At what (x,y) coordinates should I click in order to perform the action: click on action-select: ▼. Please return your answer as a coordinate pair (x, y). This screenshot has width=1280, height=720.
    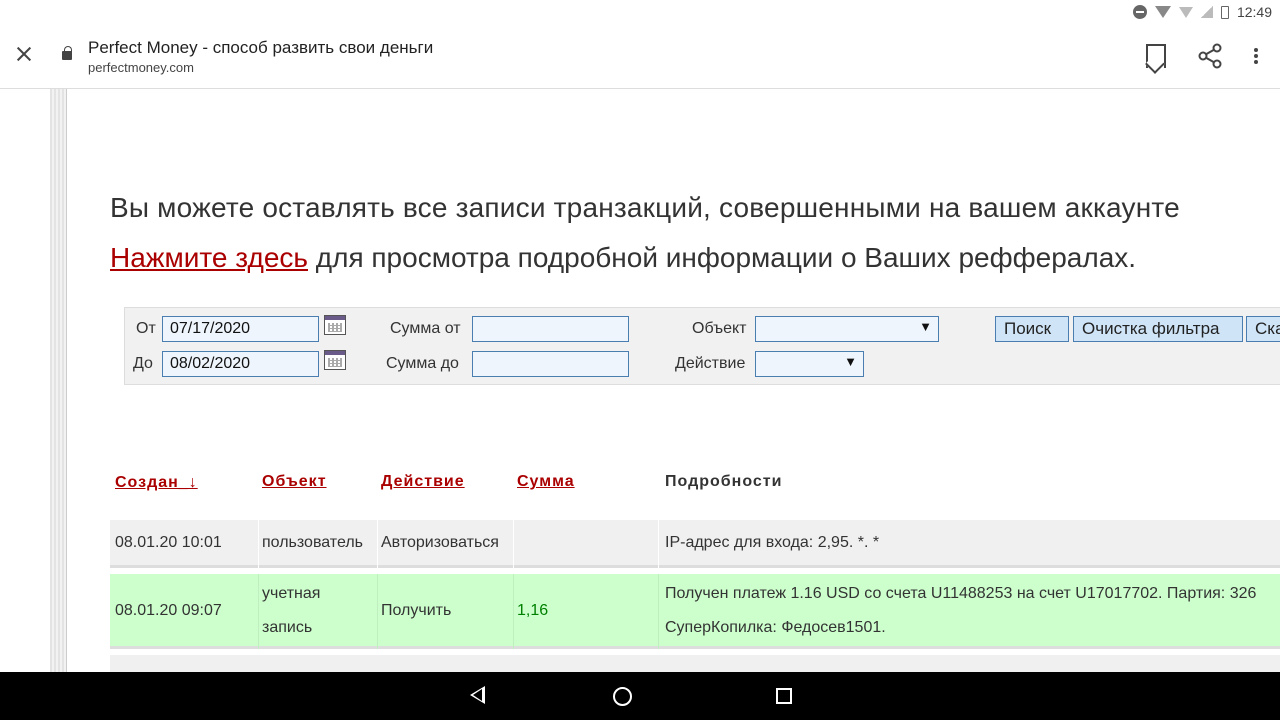
    Looking at the image, I should click on (809, 364).